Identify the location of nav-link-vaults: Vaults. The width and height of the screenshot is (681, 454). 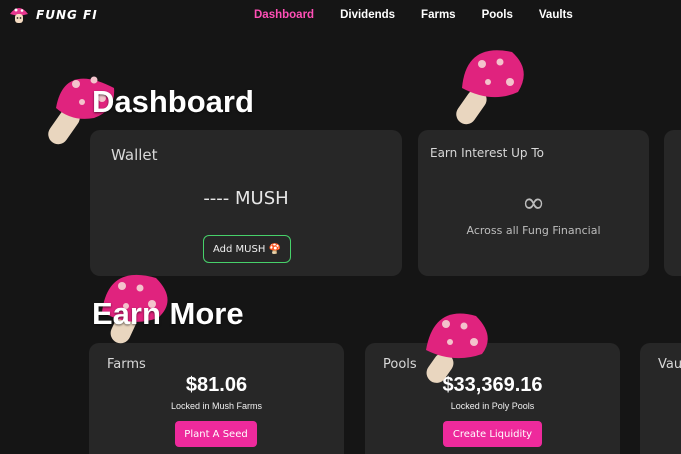
(556, 15).